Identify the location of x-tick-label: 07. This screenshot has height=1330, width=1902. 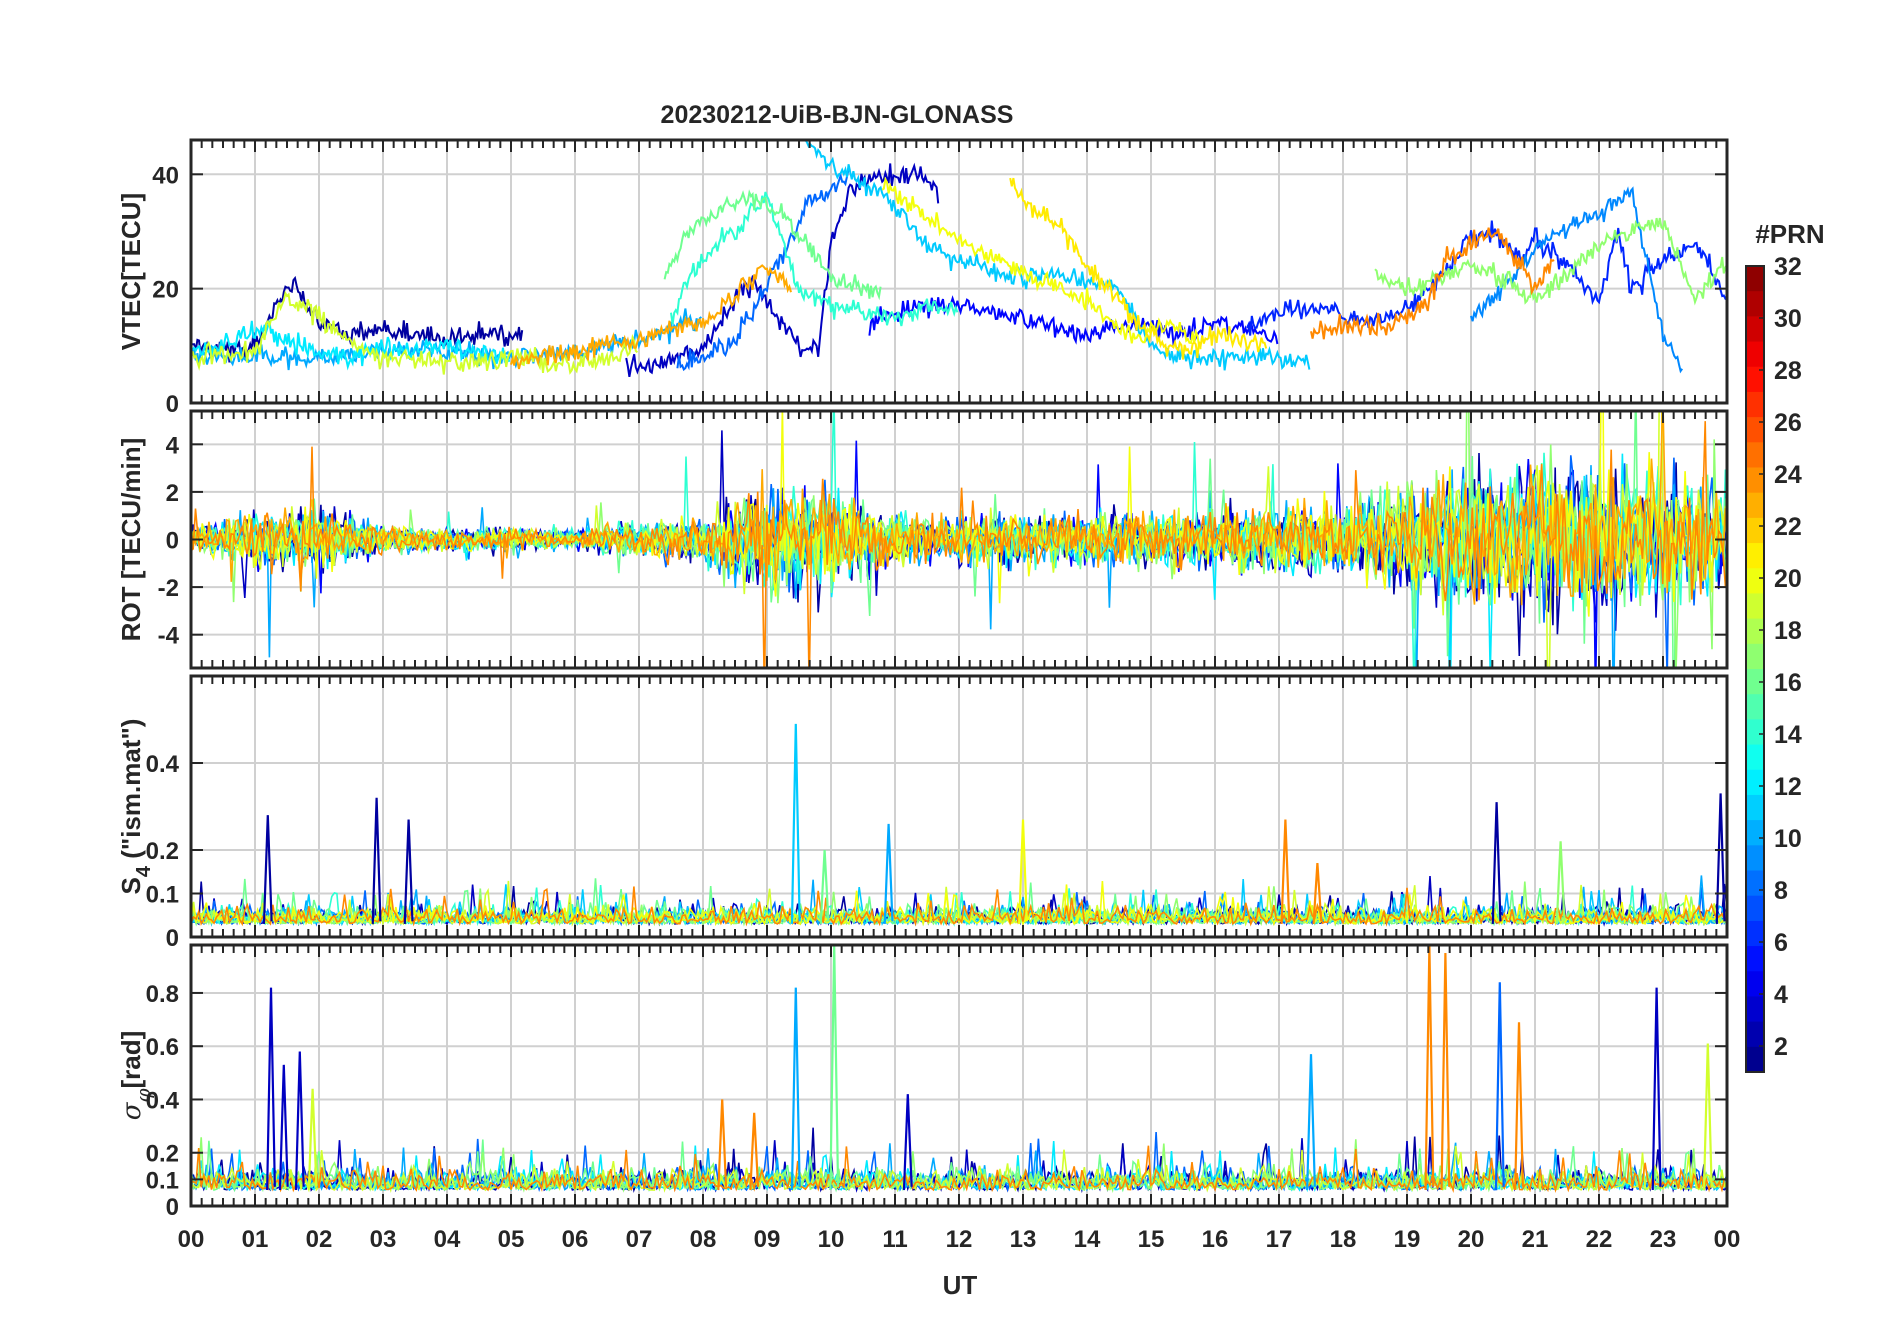
(639, 1239).